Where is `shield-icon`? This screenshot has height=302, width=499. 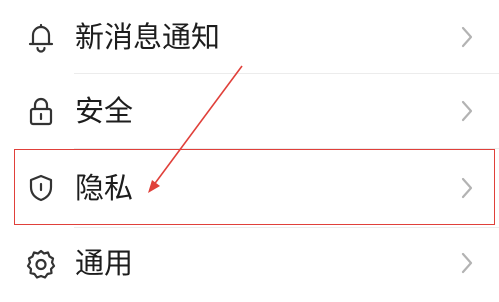
shield-icon is located at coordinates (41, 188).